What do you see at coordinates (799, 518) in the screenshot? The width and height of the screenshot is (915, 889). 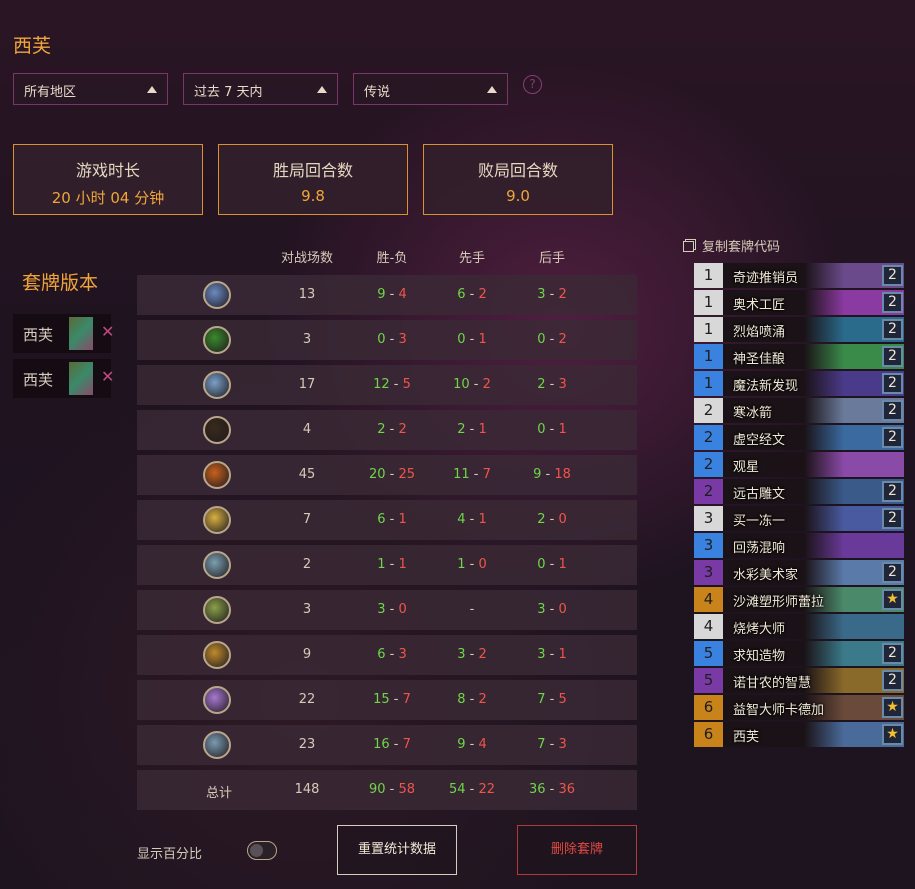 I see `deck-card: 3 买一冻一 2` at bounding box center [799, 518].